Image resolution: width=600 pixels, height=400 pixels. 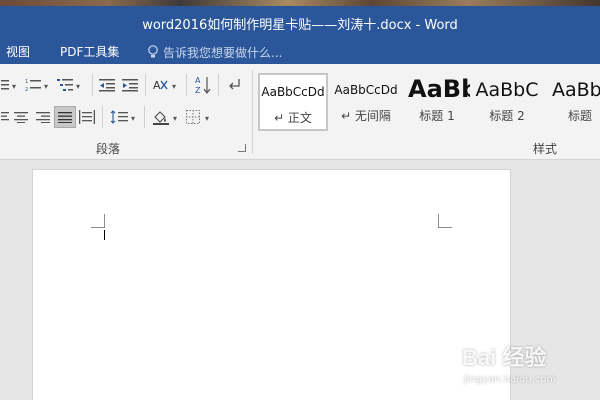 What do you see at coordinates (130, 85) in the screenshot?
I see `increase-indent-icon` at bounding box center [130, 85].